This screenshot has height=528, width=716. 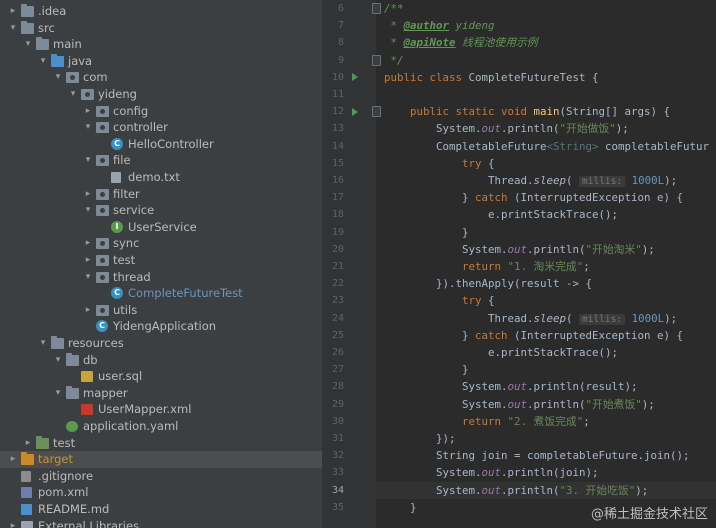 What do you see at coordinates (27, 27) in the screenshot?
I see `folder-icon` at bounding box center [27, 27].